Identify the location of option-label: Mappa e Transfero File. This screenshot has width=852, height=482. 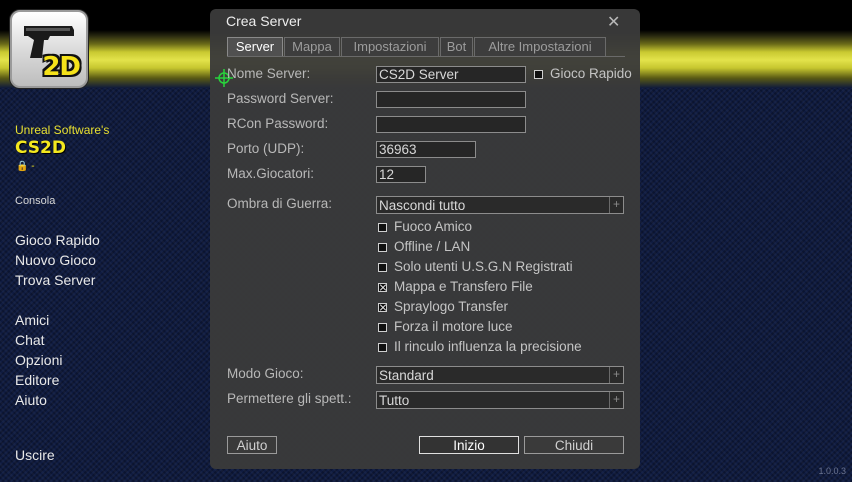
(463, 286).